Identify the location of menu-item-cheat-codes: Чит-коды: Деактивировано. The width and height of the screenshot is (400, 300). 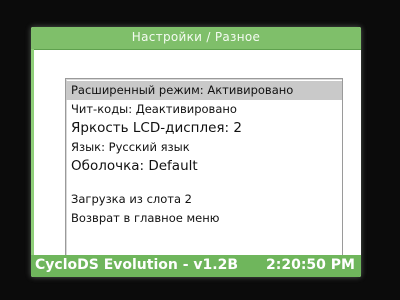
(204, 109).